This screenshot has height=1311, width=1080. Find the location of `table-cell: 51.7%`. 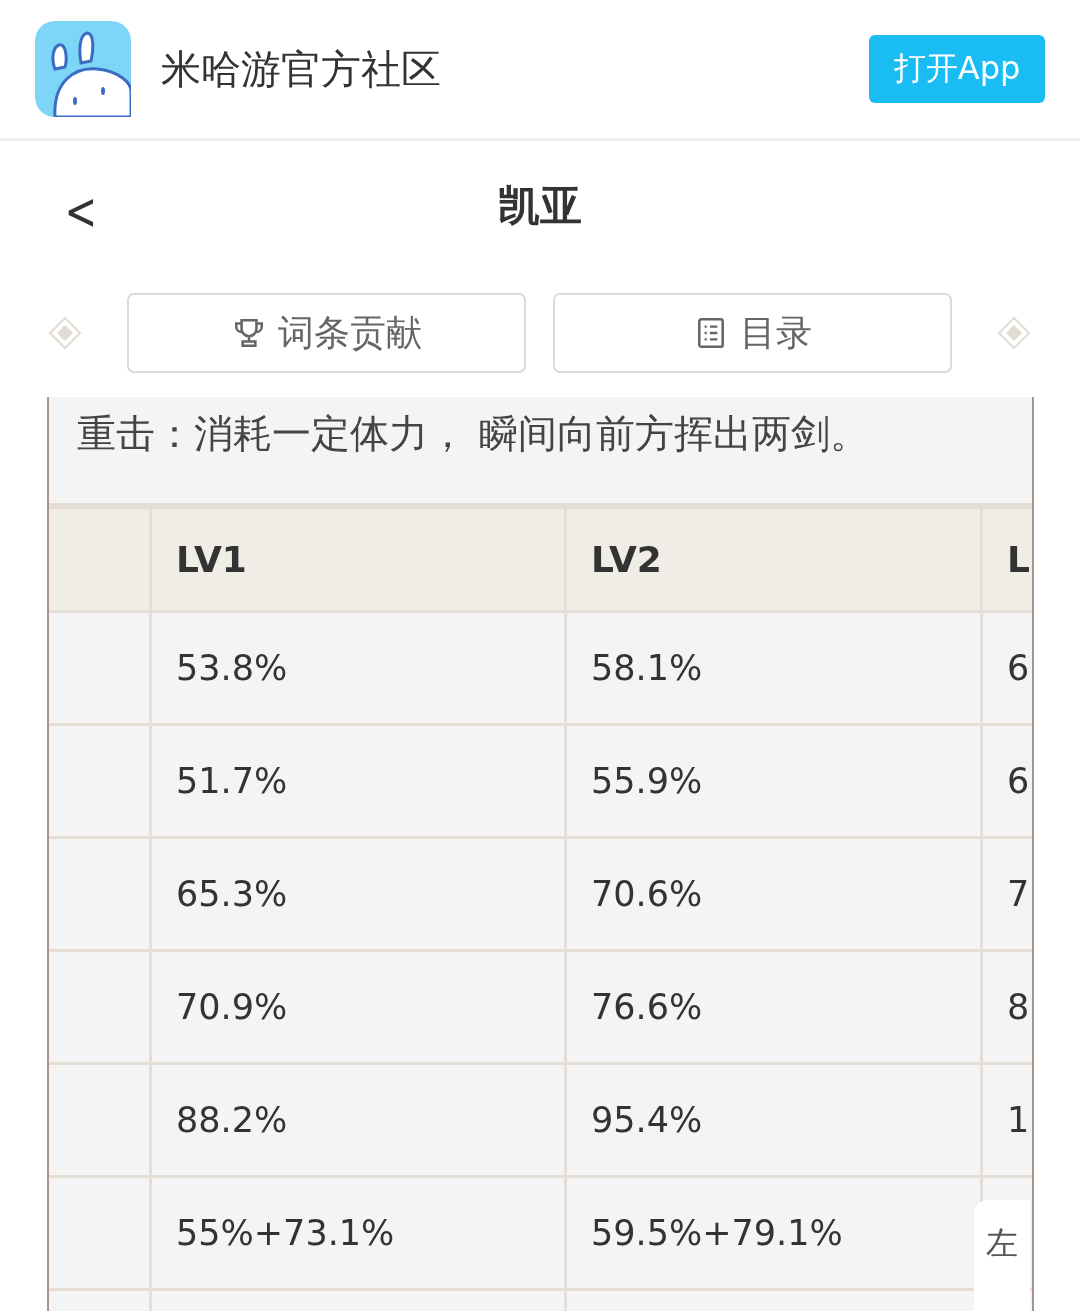

table-cell: 51.7% is located at coordinates (358, 781).